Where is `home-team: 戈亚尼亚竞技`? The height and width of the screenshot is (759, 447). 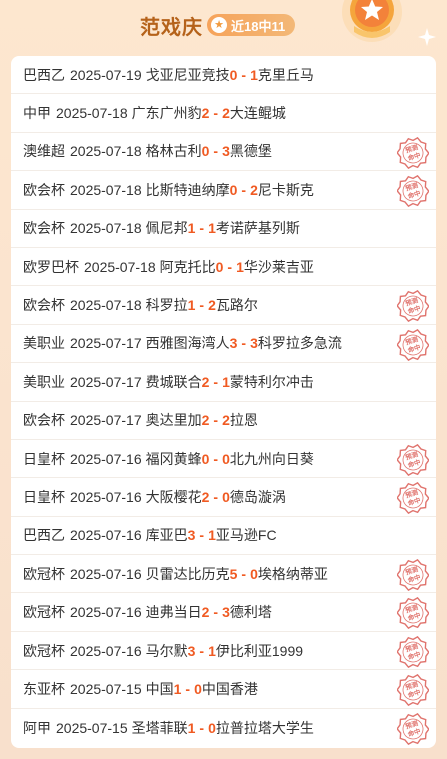
home-team: 戈亚尼亚竞技 is located at coordinates (187, 74).